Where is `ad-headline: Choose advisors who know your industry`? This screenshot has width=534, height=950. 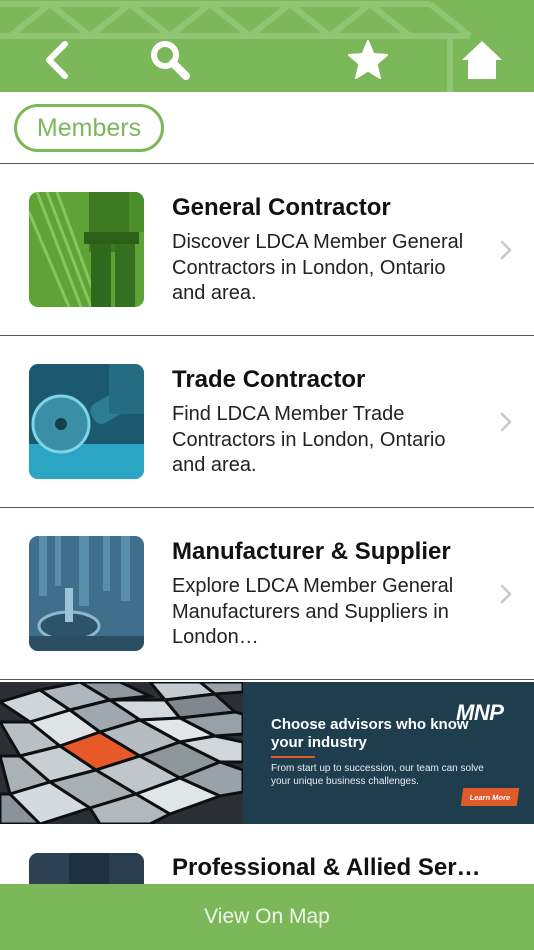 ad-headline: Choose advisors who know your industry is located at coordinates (370, 733).